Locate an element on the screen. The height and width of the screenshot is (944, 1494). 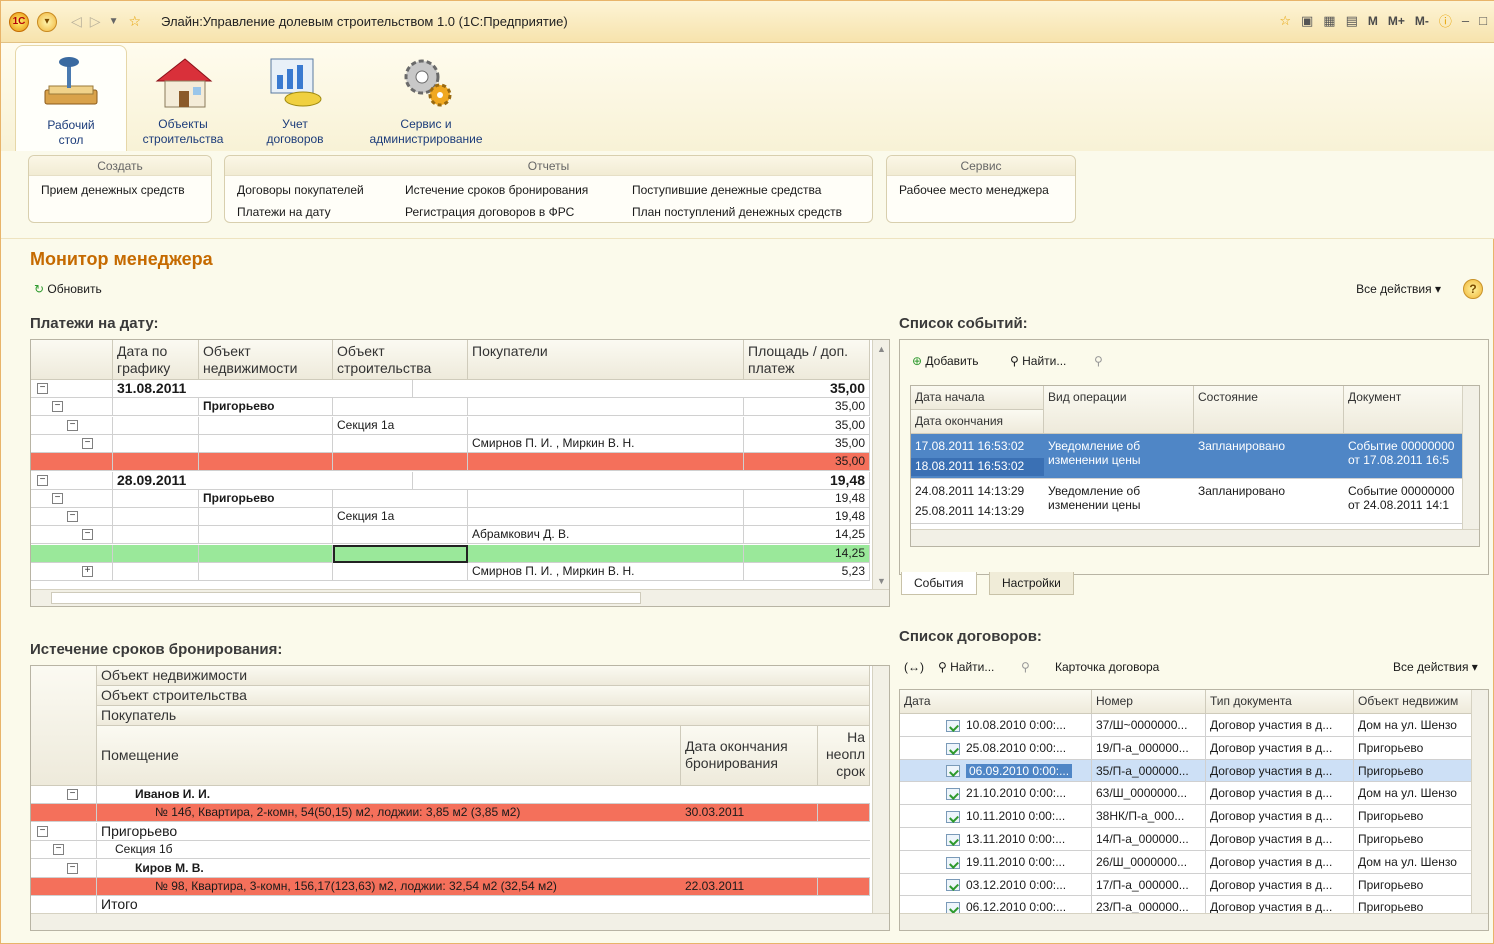
payments-vscroll: ▲ ▼ is located at coordinates (880, 465).